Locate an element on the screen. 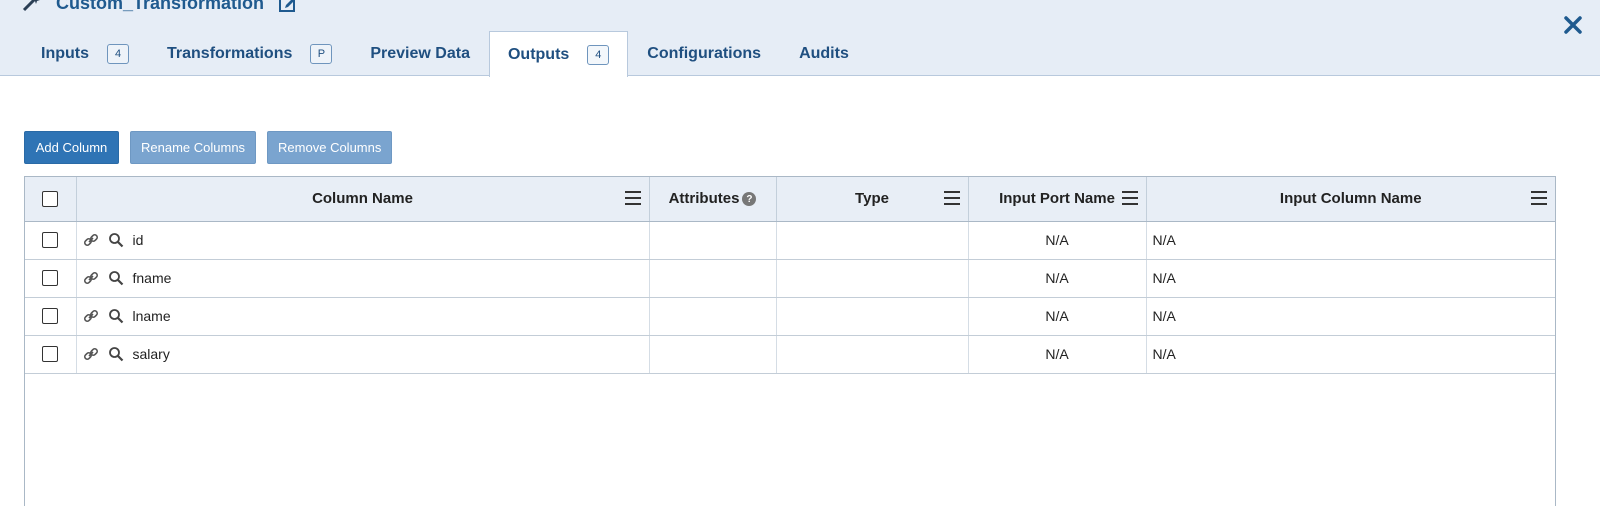 Image resolution: width=1600 pixels, height=506 pixels. header-label: Type is located at coordinates (872, 199).